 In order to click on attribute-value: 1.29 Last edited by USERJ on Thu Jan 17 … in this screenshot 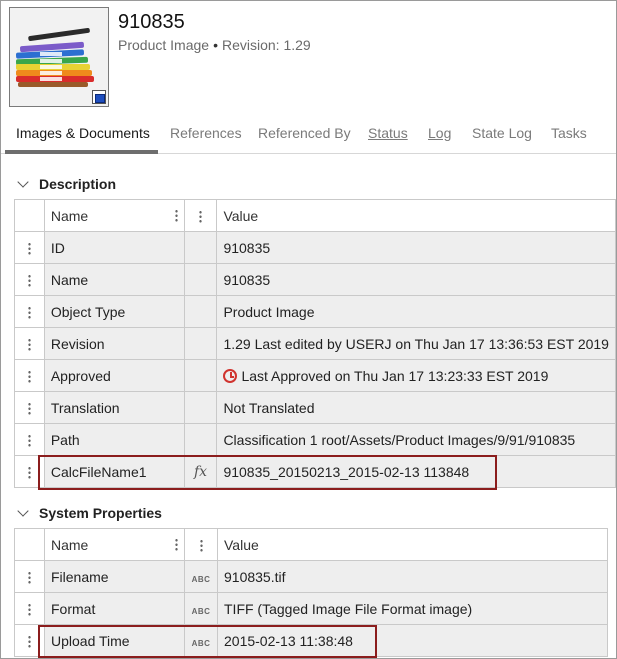, I will do `click(416, 343)`.